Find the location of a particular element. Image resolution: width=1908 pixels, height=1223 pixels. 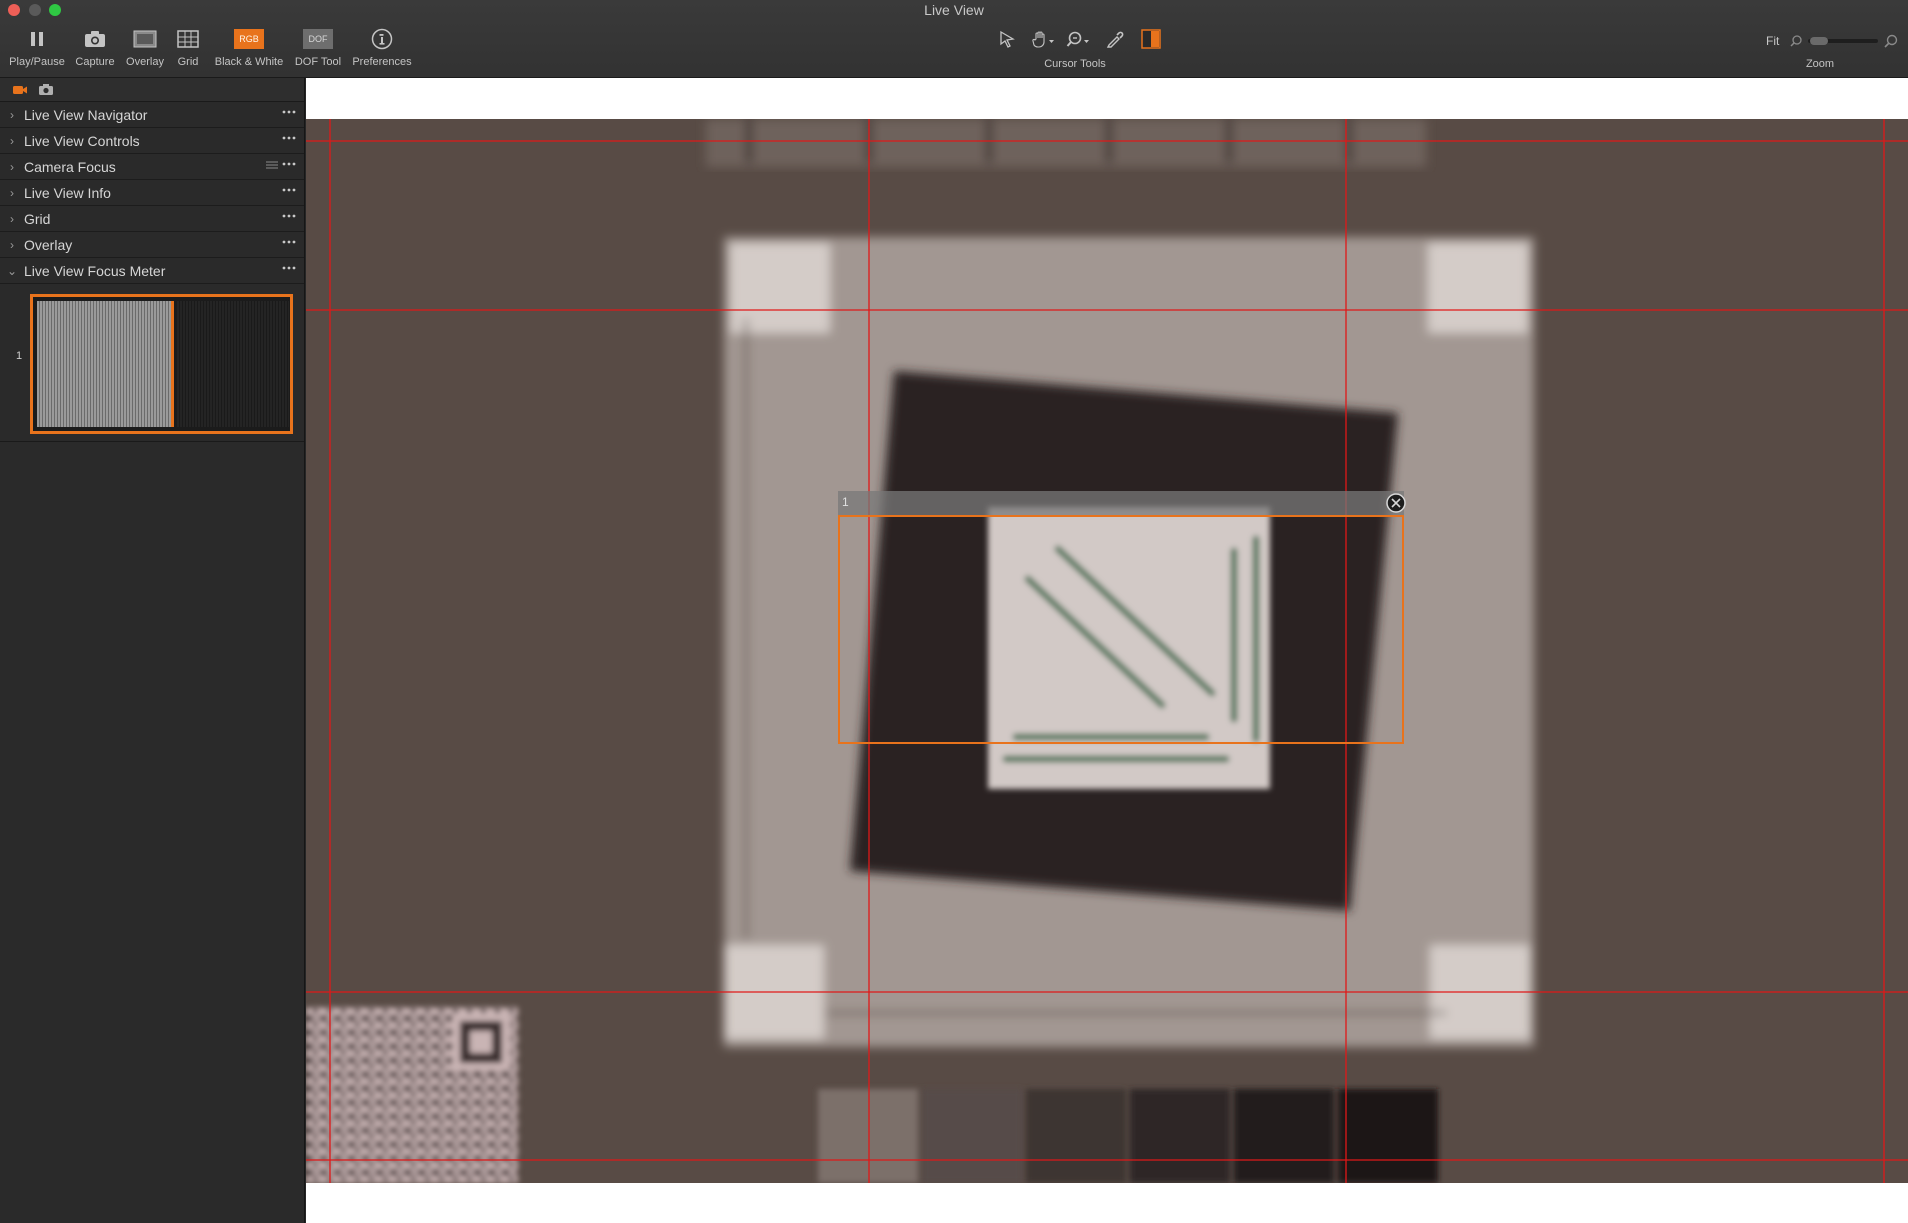

sidebar-item-live-view-focus-meter: ⌄ Live View Focus Meter is located at coordinates (152, 271).